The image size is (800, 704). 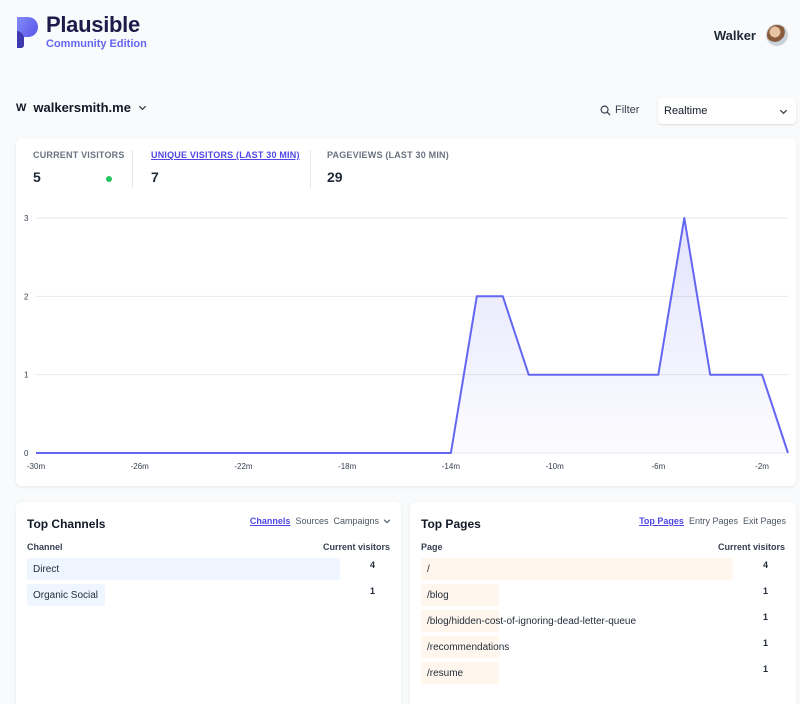 I want to click on x-tick-label: -2m, so click(x=762, y=466).